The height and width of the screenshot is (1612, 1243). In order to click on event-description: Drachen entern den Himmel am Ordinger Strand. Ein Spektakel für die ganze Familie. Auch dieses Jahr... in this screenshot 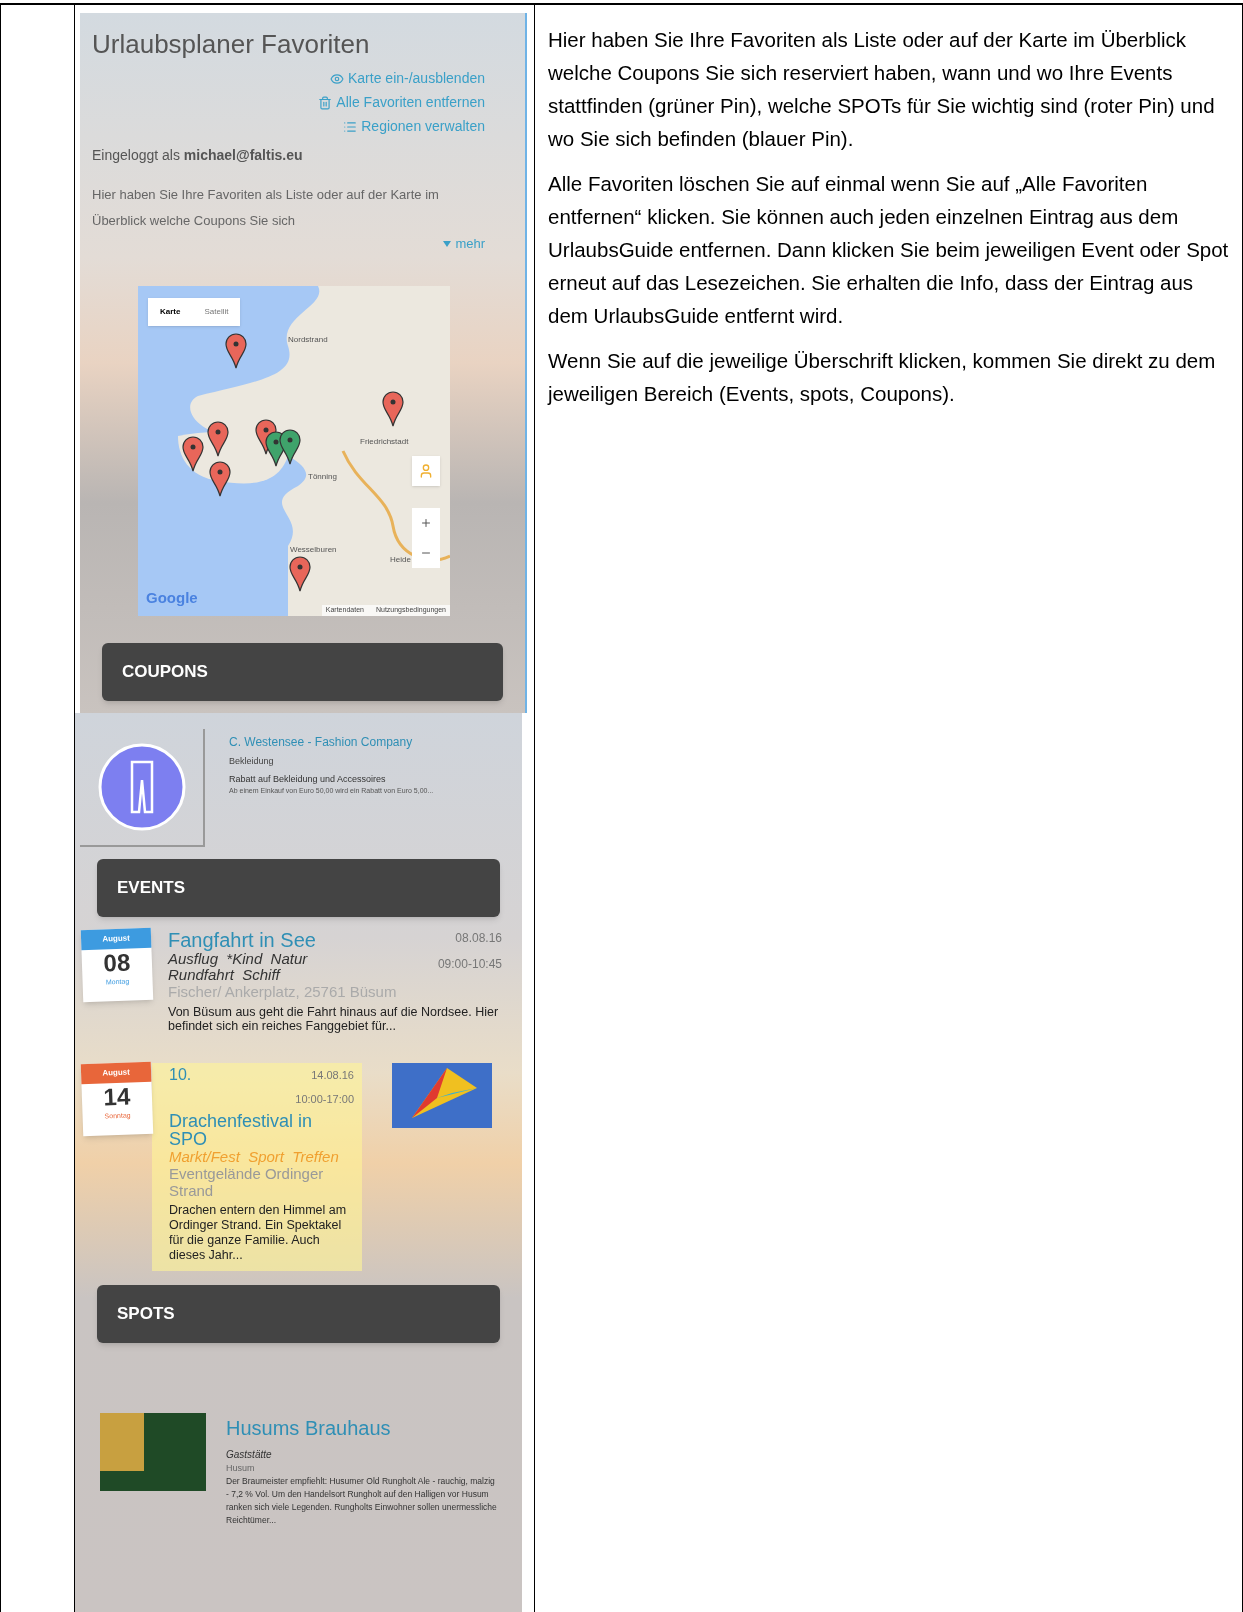, I will do `click(258, 1232)`.